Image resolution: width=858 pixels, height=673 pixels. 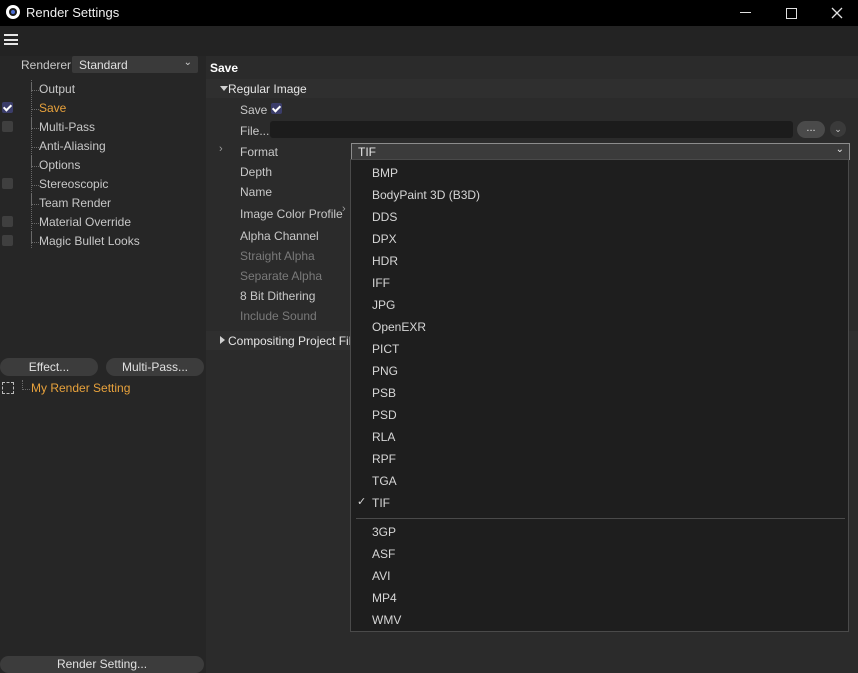 I want to click on close-button, so click(x=836, y=13).